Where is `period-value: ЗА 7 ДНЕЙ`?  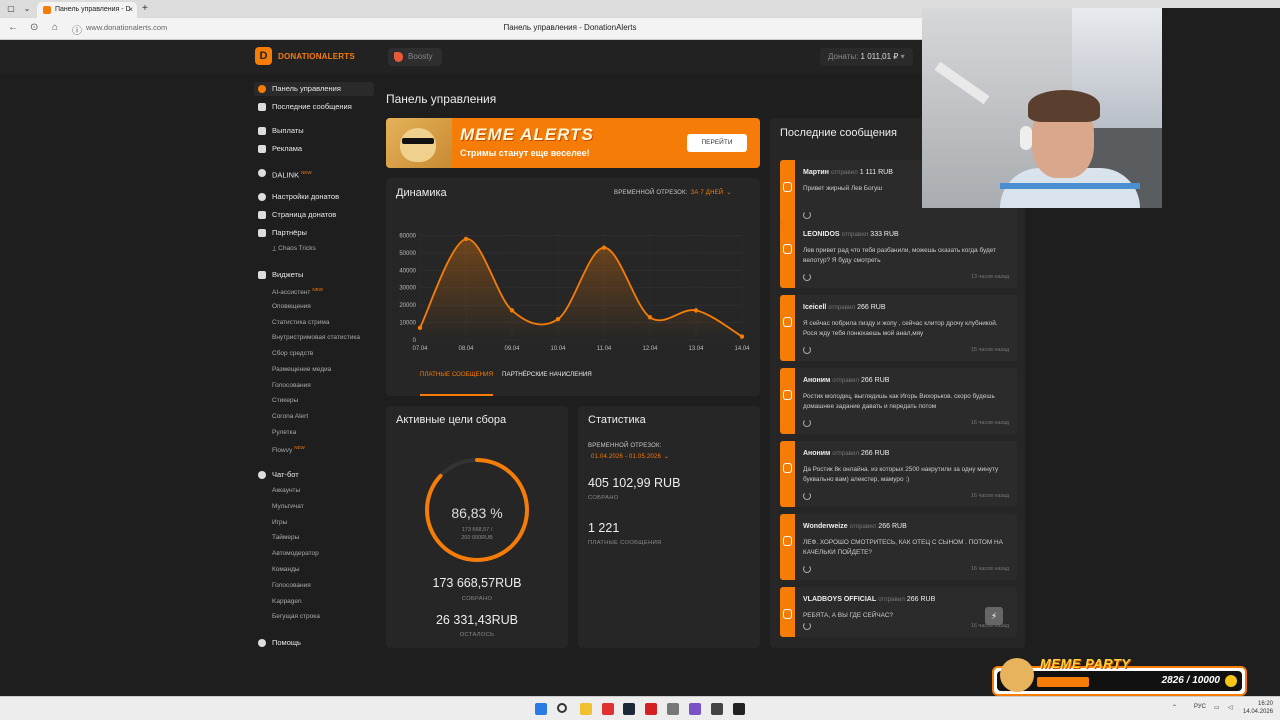
period-value: ЗА 7 ДНЕЙ is located at coordinates (707, 193).